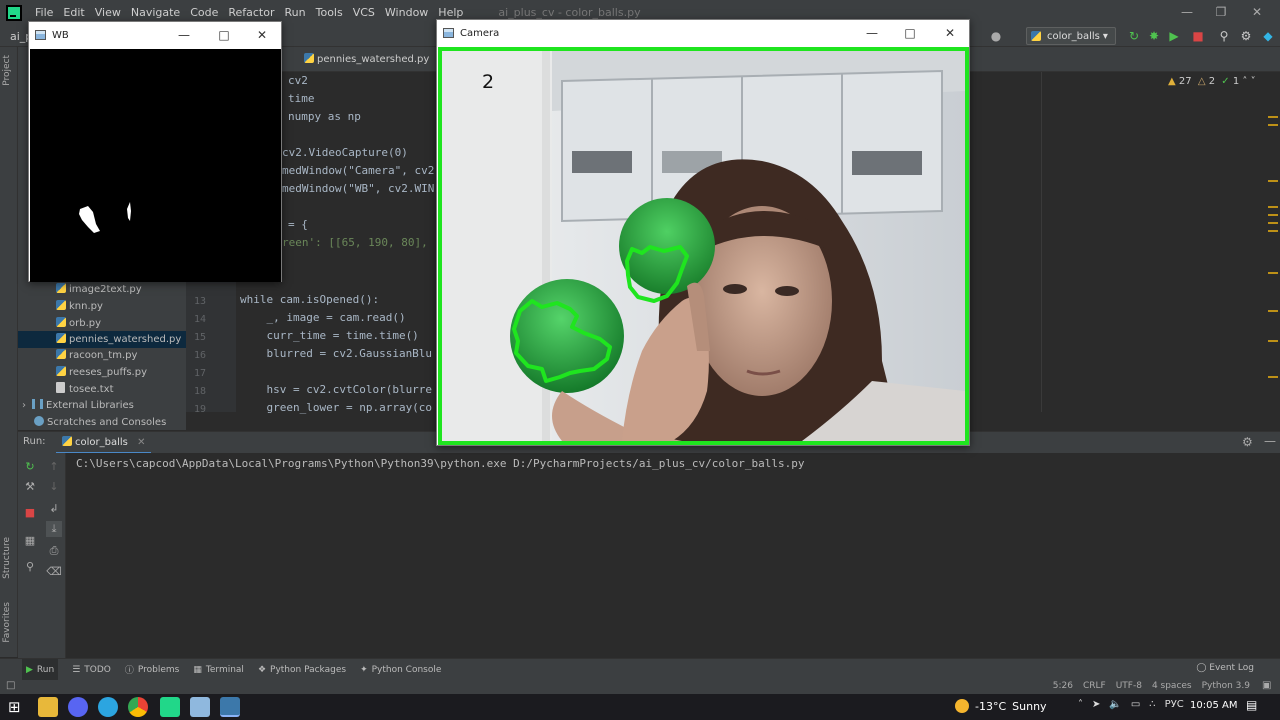  Describe the element at coordinates (1135, 704) in the screenshot. I see `battery-icon: ▭` at that location.